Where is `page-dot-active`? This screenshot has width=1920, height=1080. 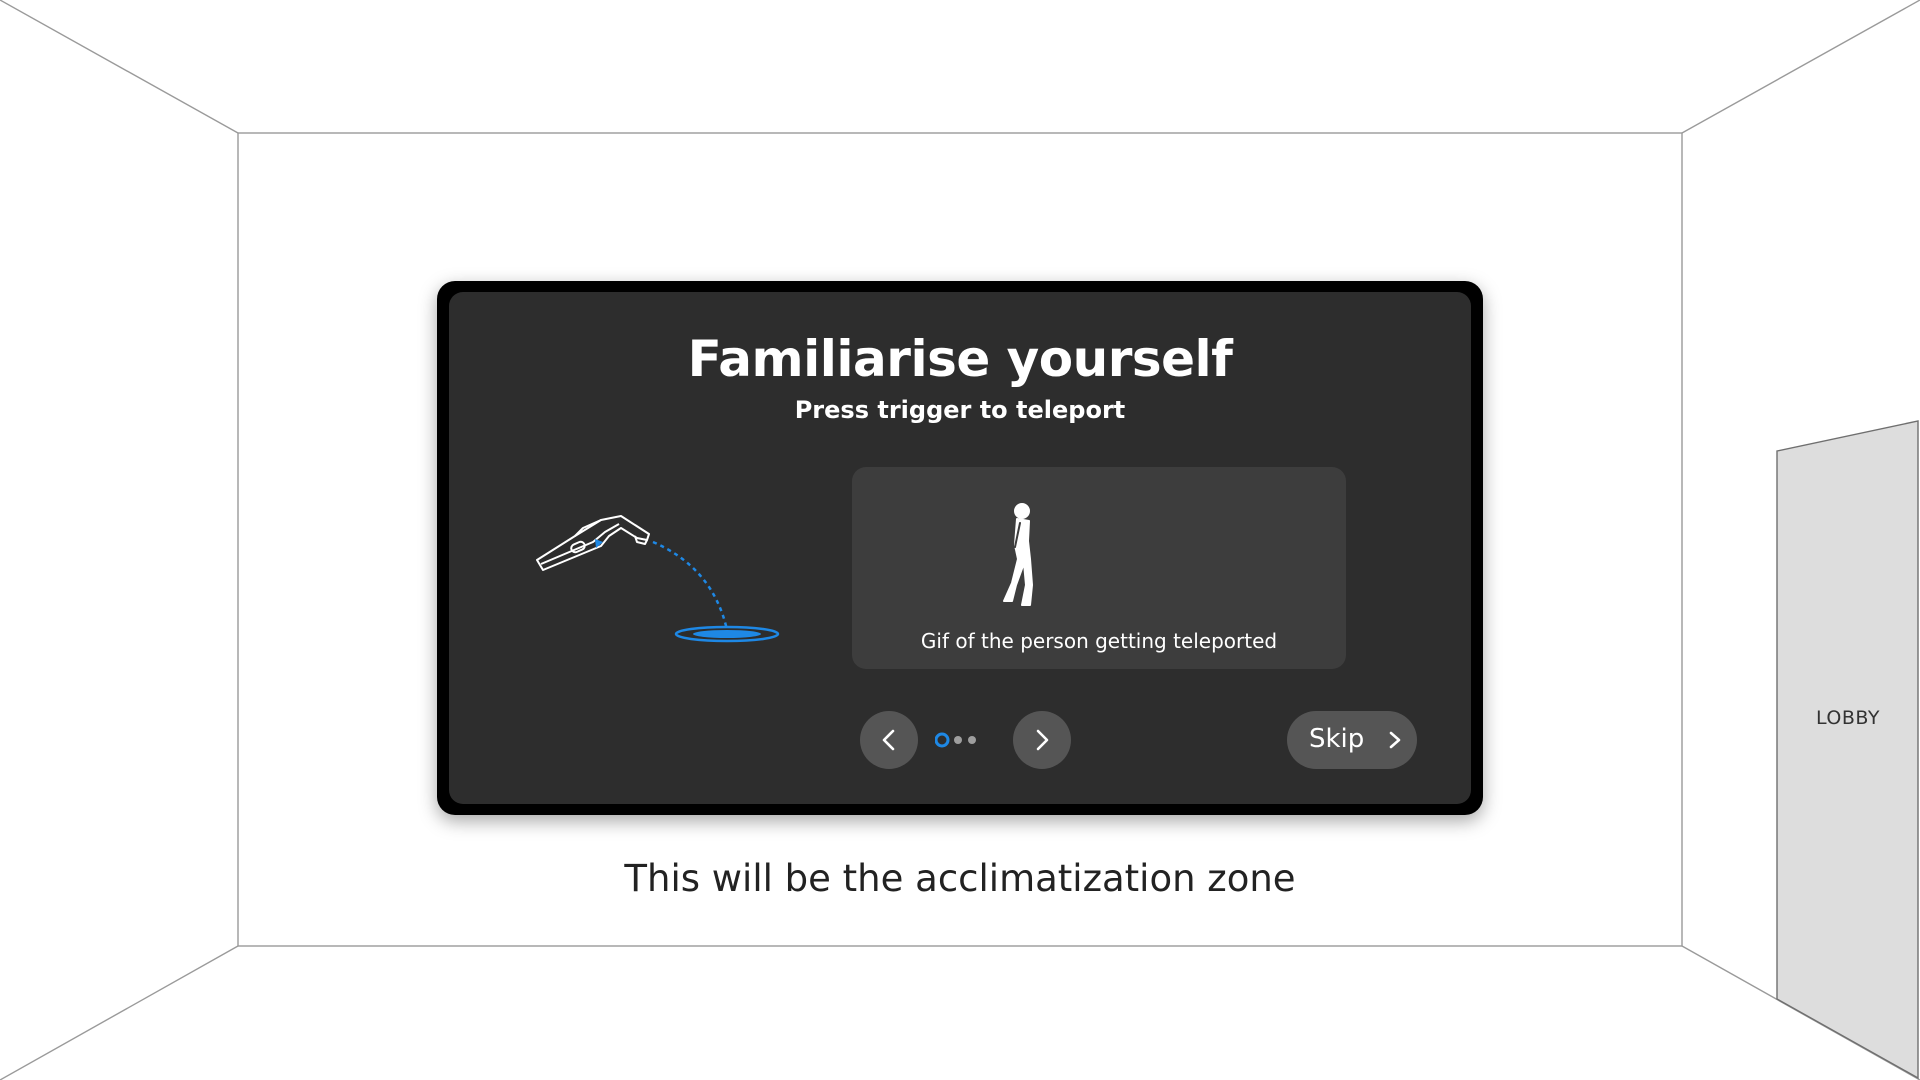 page-dot-active is located at coordinates (942, 740).